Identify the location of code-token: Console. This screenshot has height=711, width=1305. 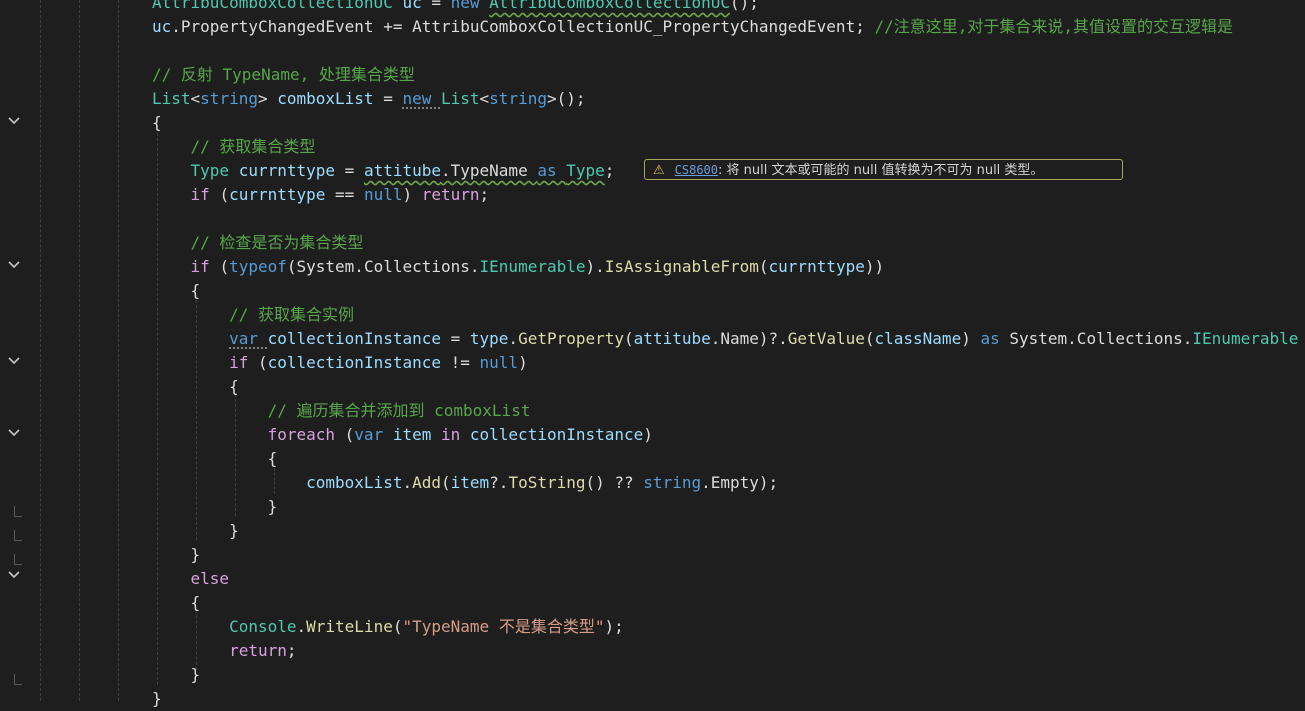
(263, 626).